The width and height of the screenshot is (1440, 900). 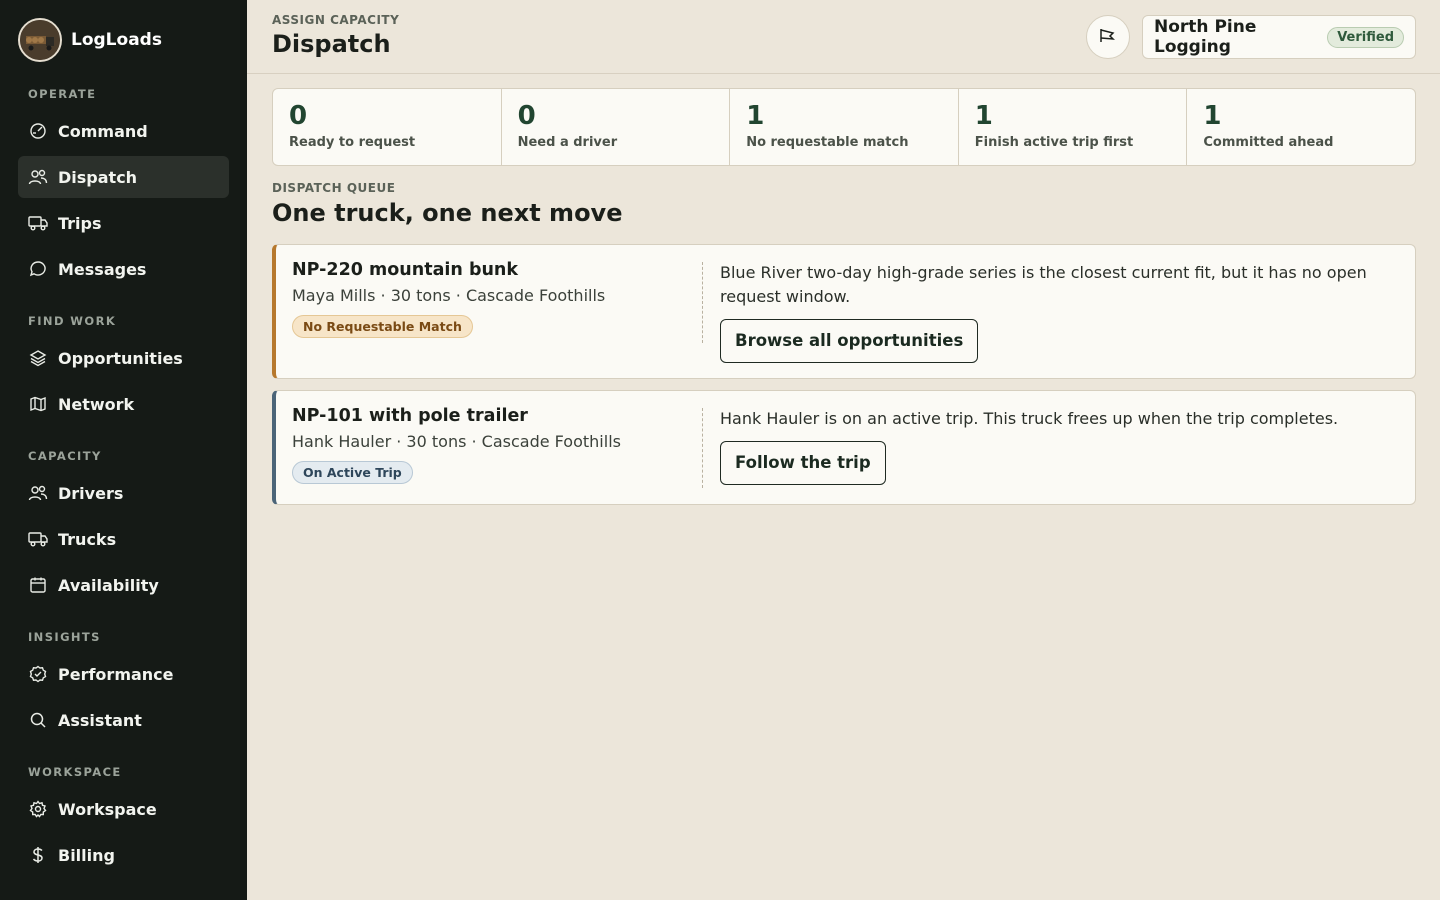 I want to click on log-truck-logo, so click(x=40, y=40).